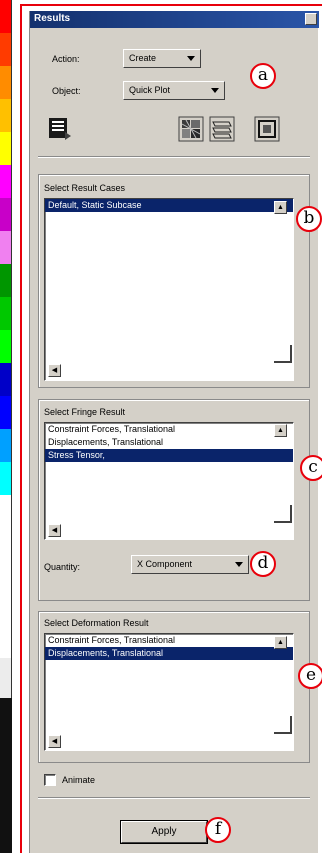  I want to click on animate-label: Animate, so click(79, 780).